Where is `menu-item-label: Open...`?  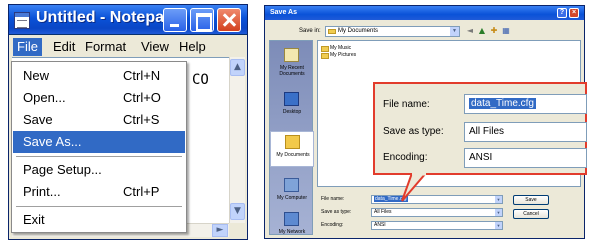 menu-item-label: Open... is located at coordinates (44, 97).